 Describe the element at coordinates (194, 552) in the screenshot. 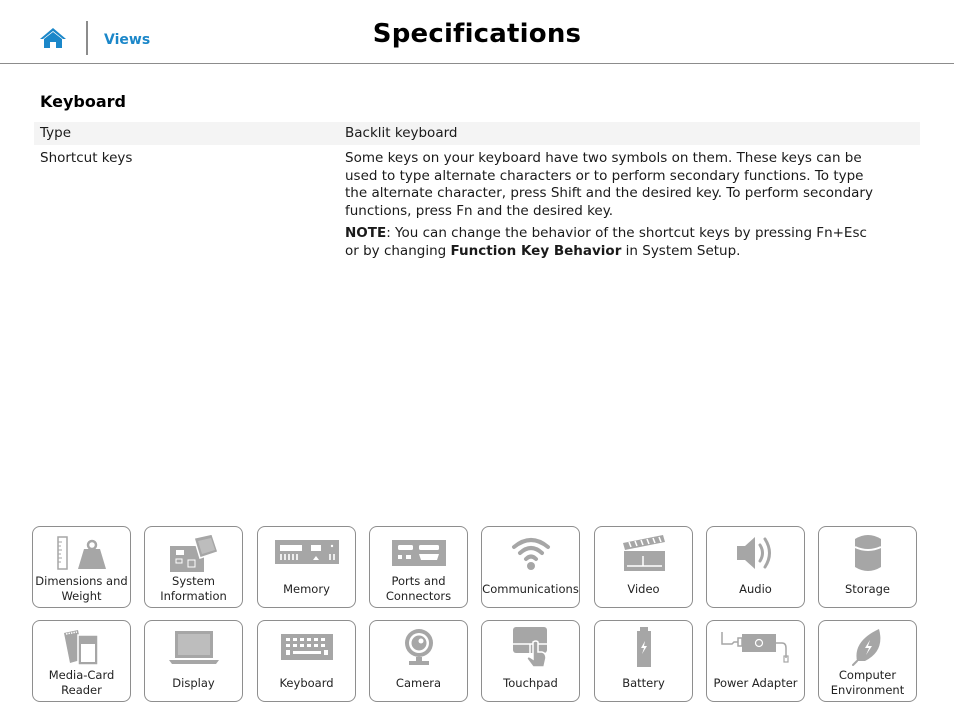

I see `system-board-icon` at that location.